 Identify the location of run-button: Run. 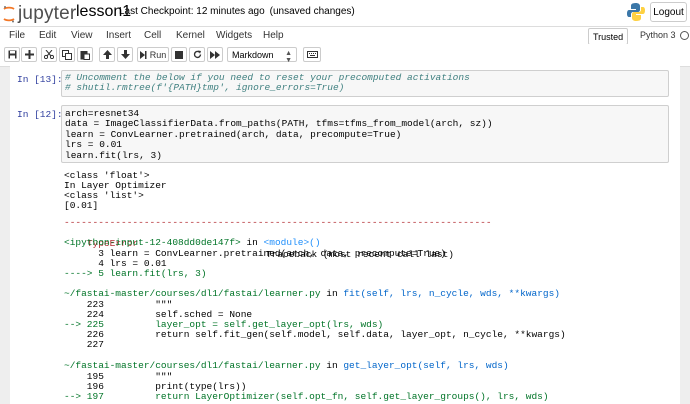
(153, 54).